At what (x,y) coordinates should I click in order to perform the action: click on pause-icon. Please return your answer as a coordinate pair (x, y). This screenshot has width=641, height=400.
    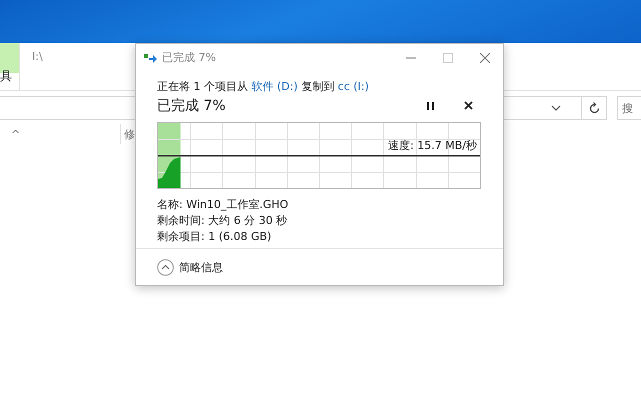
    Looking at the image, I should click on (430, 106).